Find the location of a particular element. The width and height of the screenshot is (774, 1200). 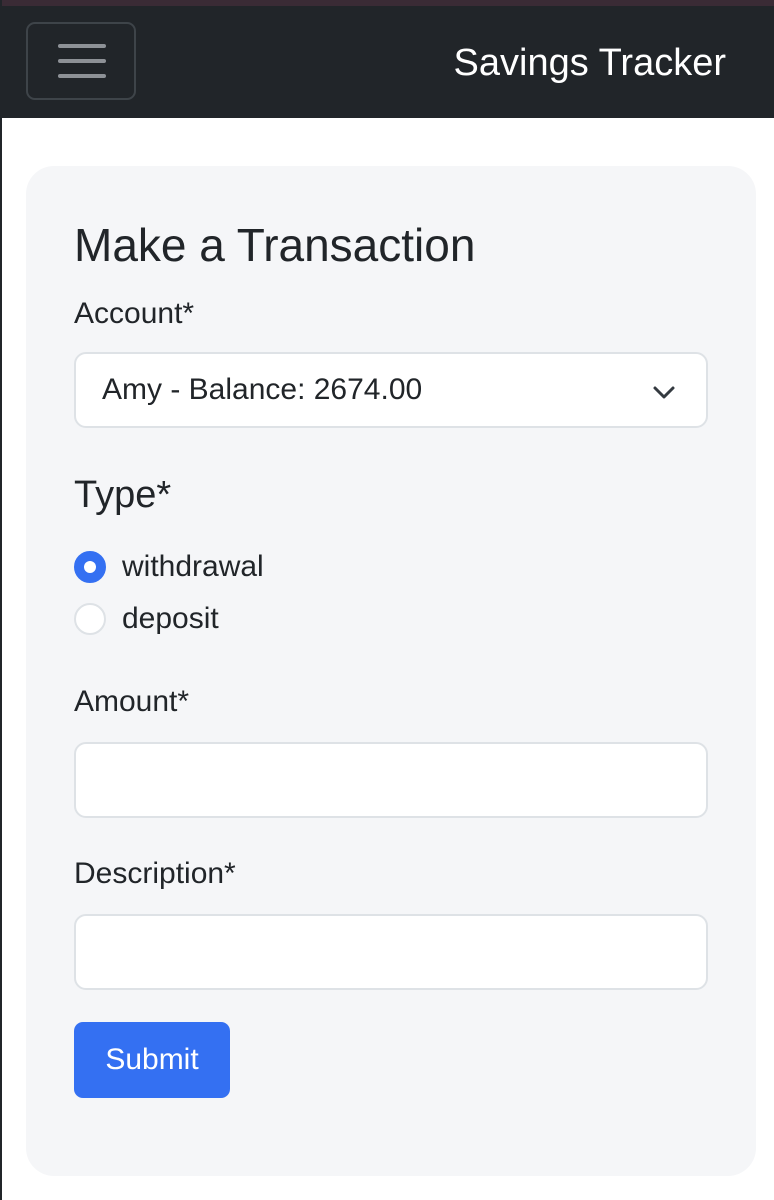

submit-button: Submit is located at coordinates (152, 1060).